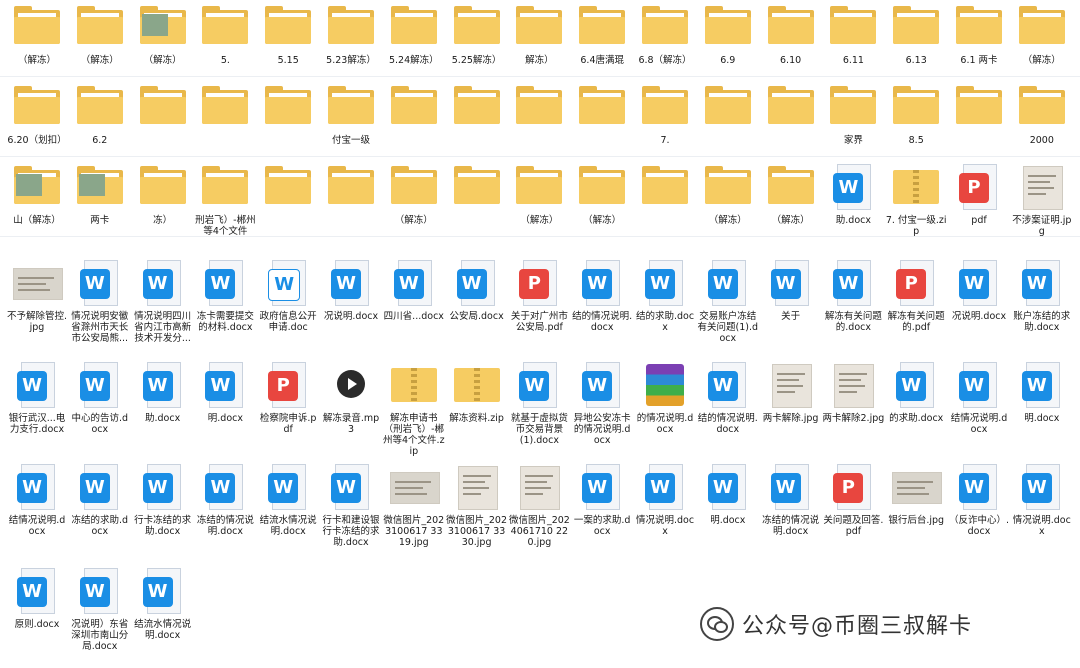 The width and height of the screenshot is (1080, 668). I want to click on file-item: 6.8（解冻）, so click(665, 34).